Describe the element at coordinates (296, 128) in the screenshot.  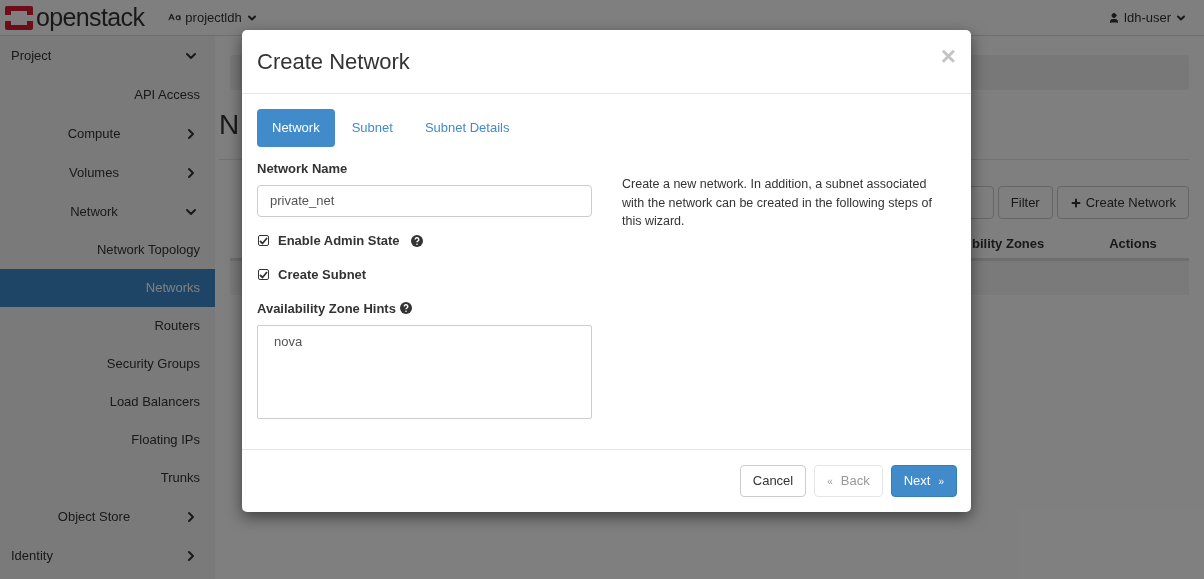
I see `wizard-tab: Network` at that location.